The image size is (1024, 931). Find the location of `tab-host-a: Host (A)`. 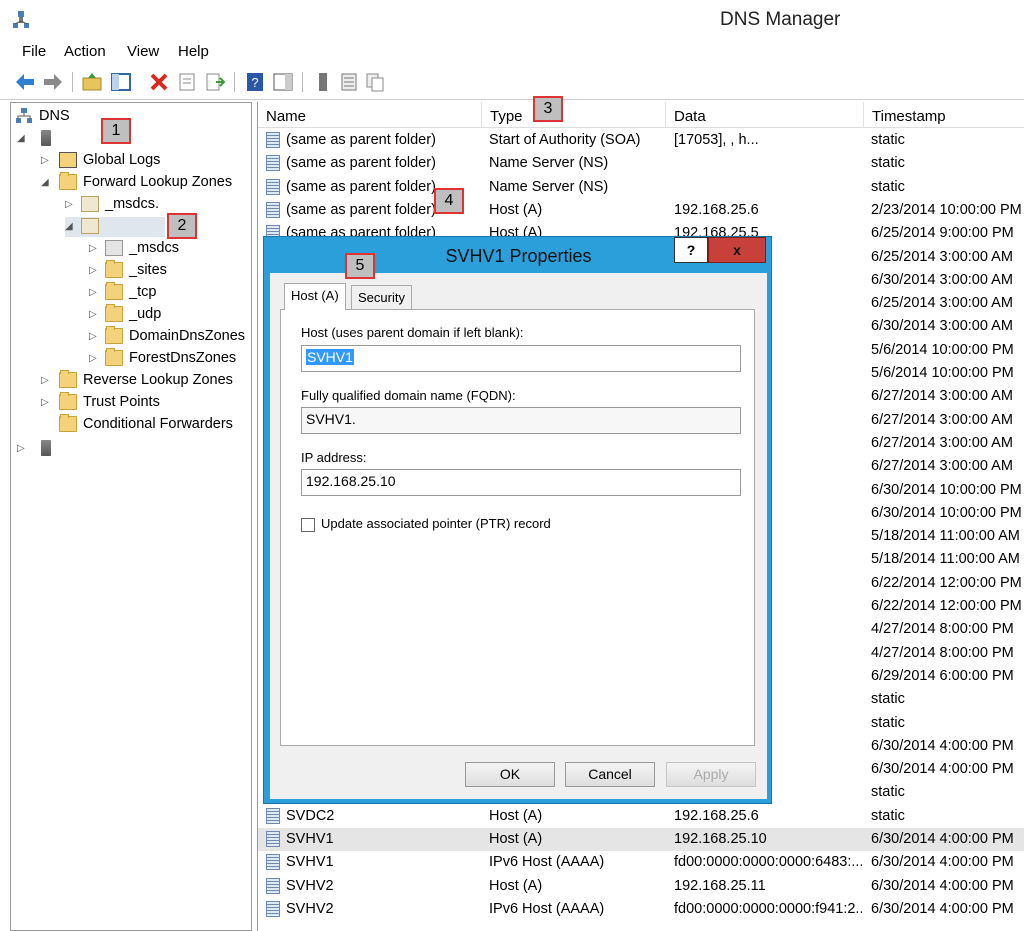

tab-host-a: Host (A) is located at coordinates (315, 296).